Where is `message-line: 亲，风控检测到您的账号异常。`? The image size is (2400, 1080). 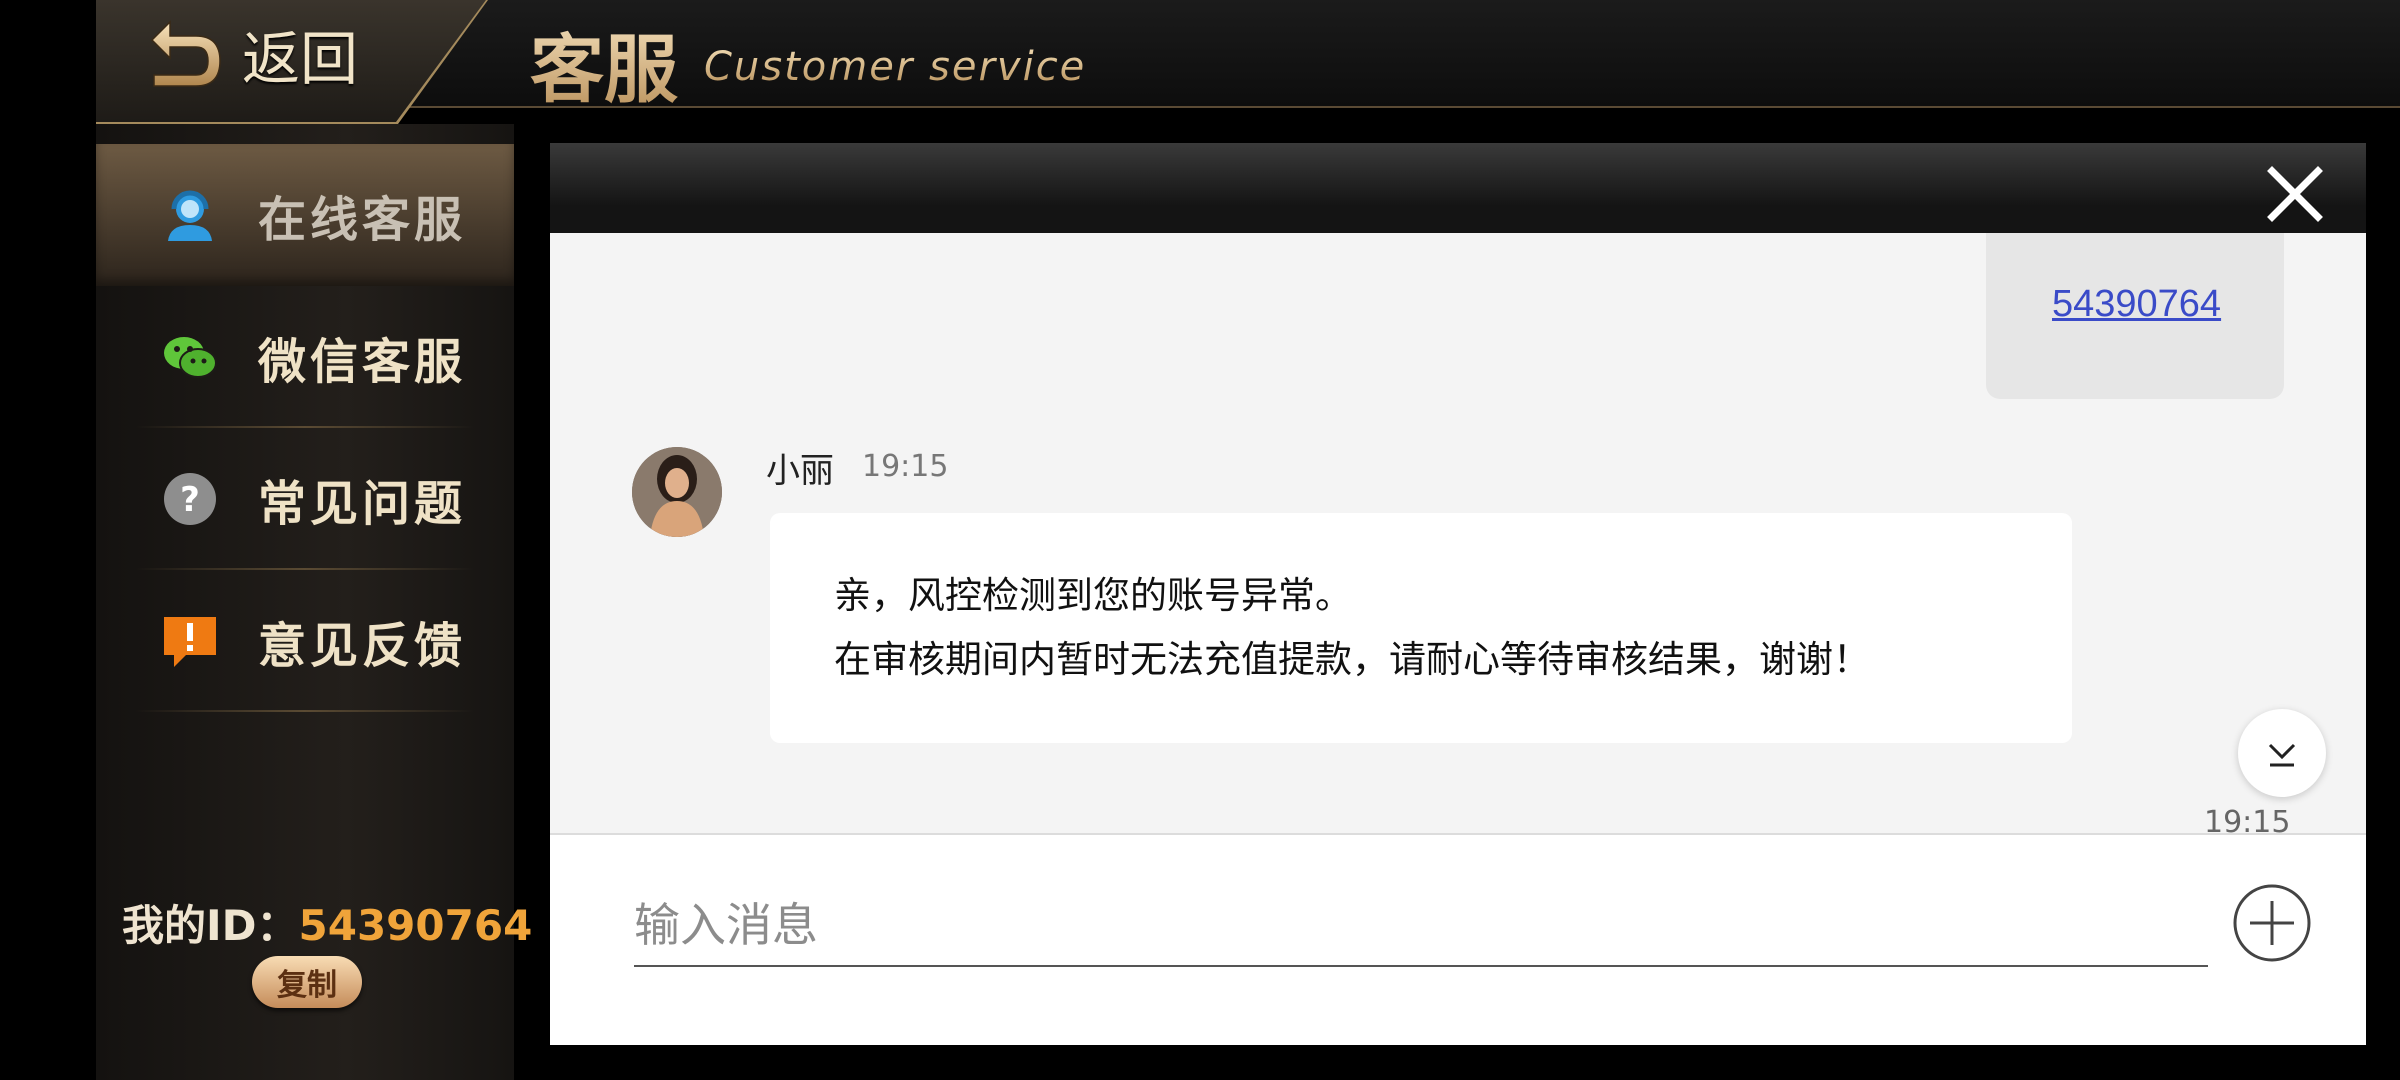
message-line: 亲，风控检测到您的账号异常。 is located at coordinates (1093, 595).